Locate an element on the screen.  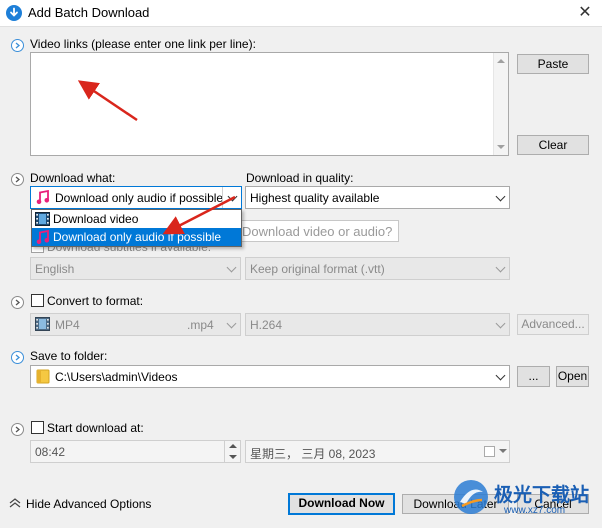
subtitle-format-select: Keep original format (.vtt) is located at coordinates (377, 268).